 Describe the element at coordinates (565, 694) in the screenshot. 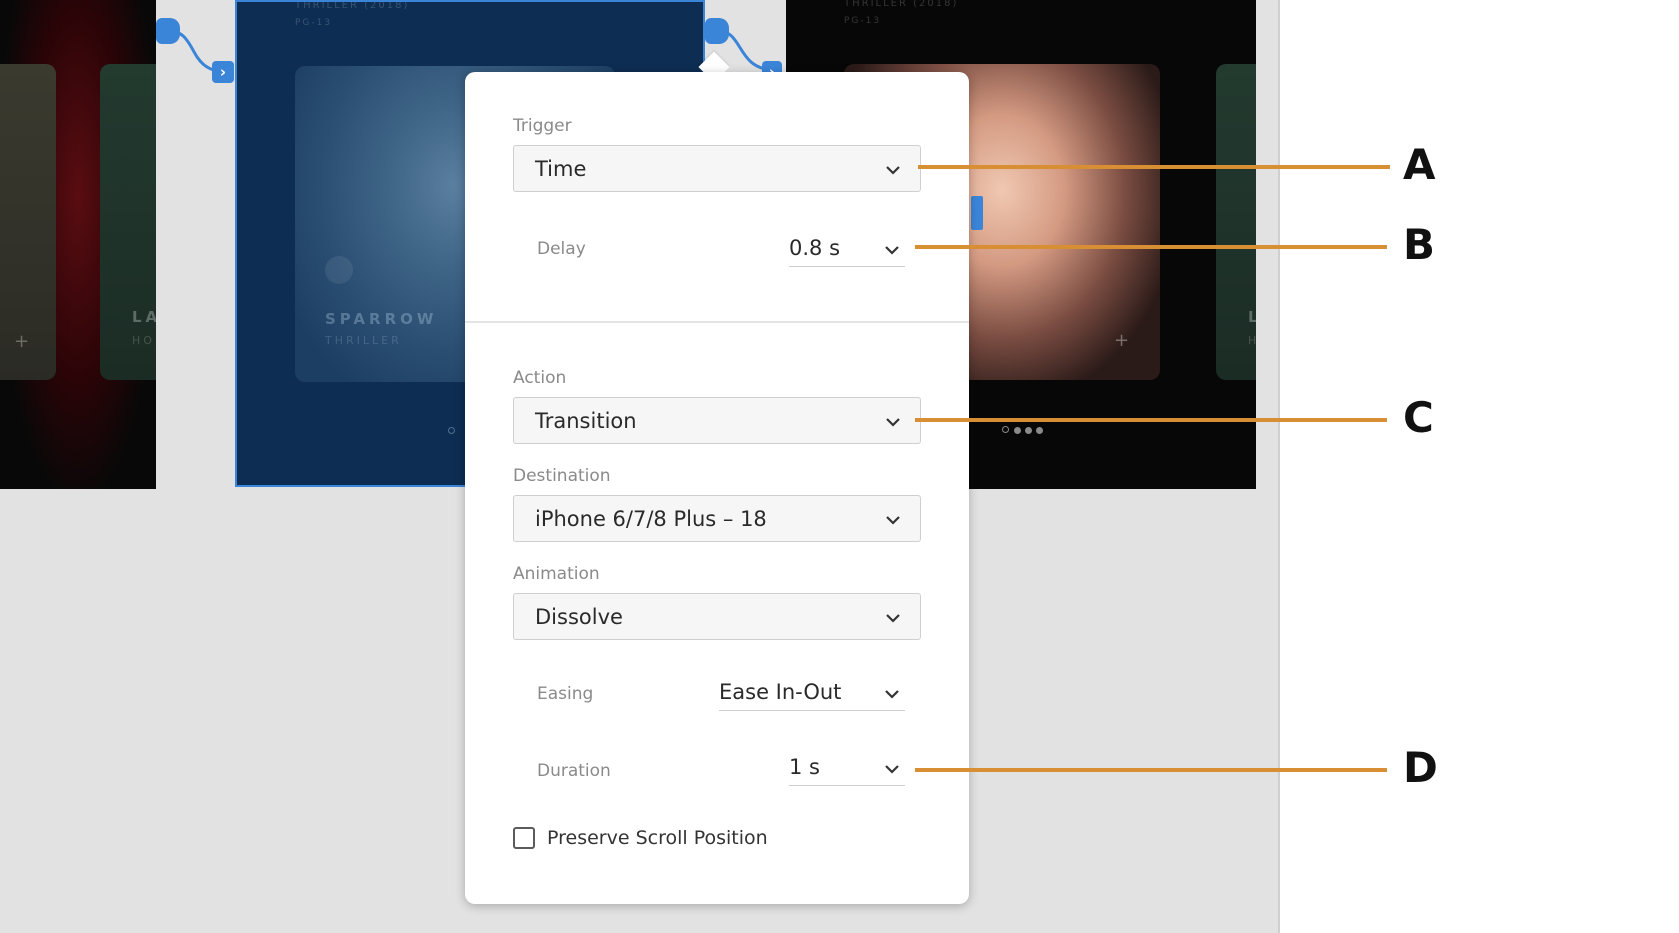

I see `easing-label: Easing` at that location.